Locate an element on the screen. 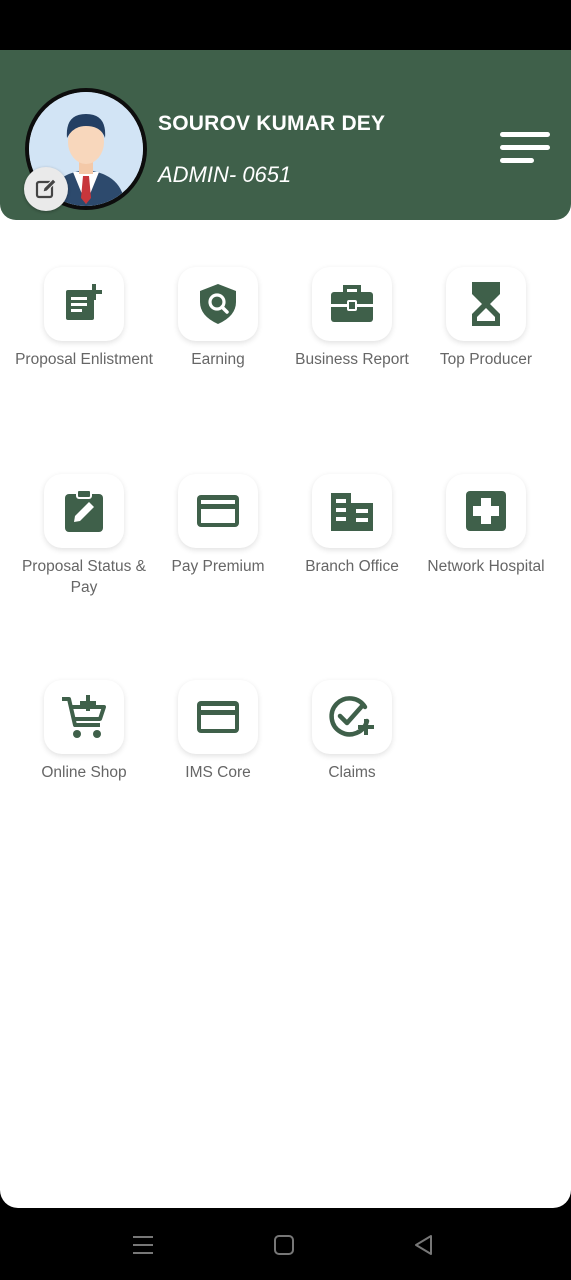 This screenshot has width=571, height=1280. menu-item-label: Pay Premium is located at coordinates (218, 566).